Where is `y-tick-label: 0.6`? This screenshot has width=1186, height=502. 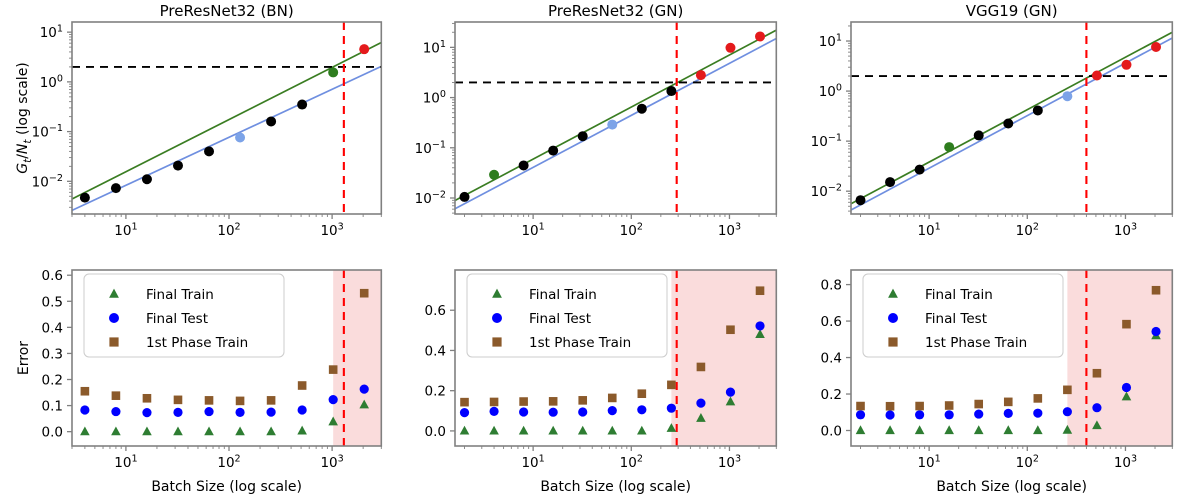 y-tick-label: 0.6 is located at coordinates (830, 322).